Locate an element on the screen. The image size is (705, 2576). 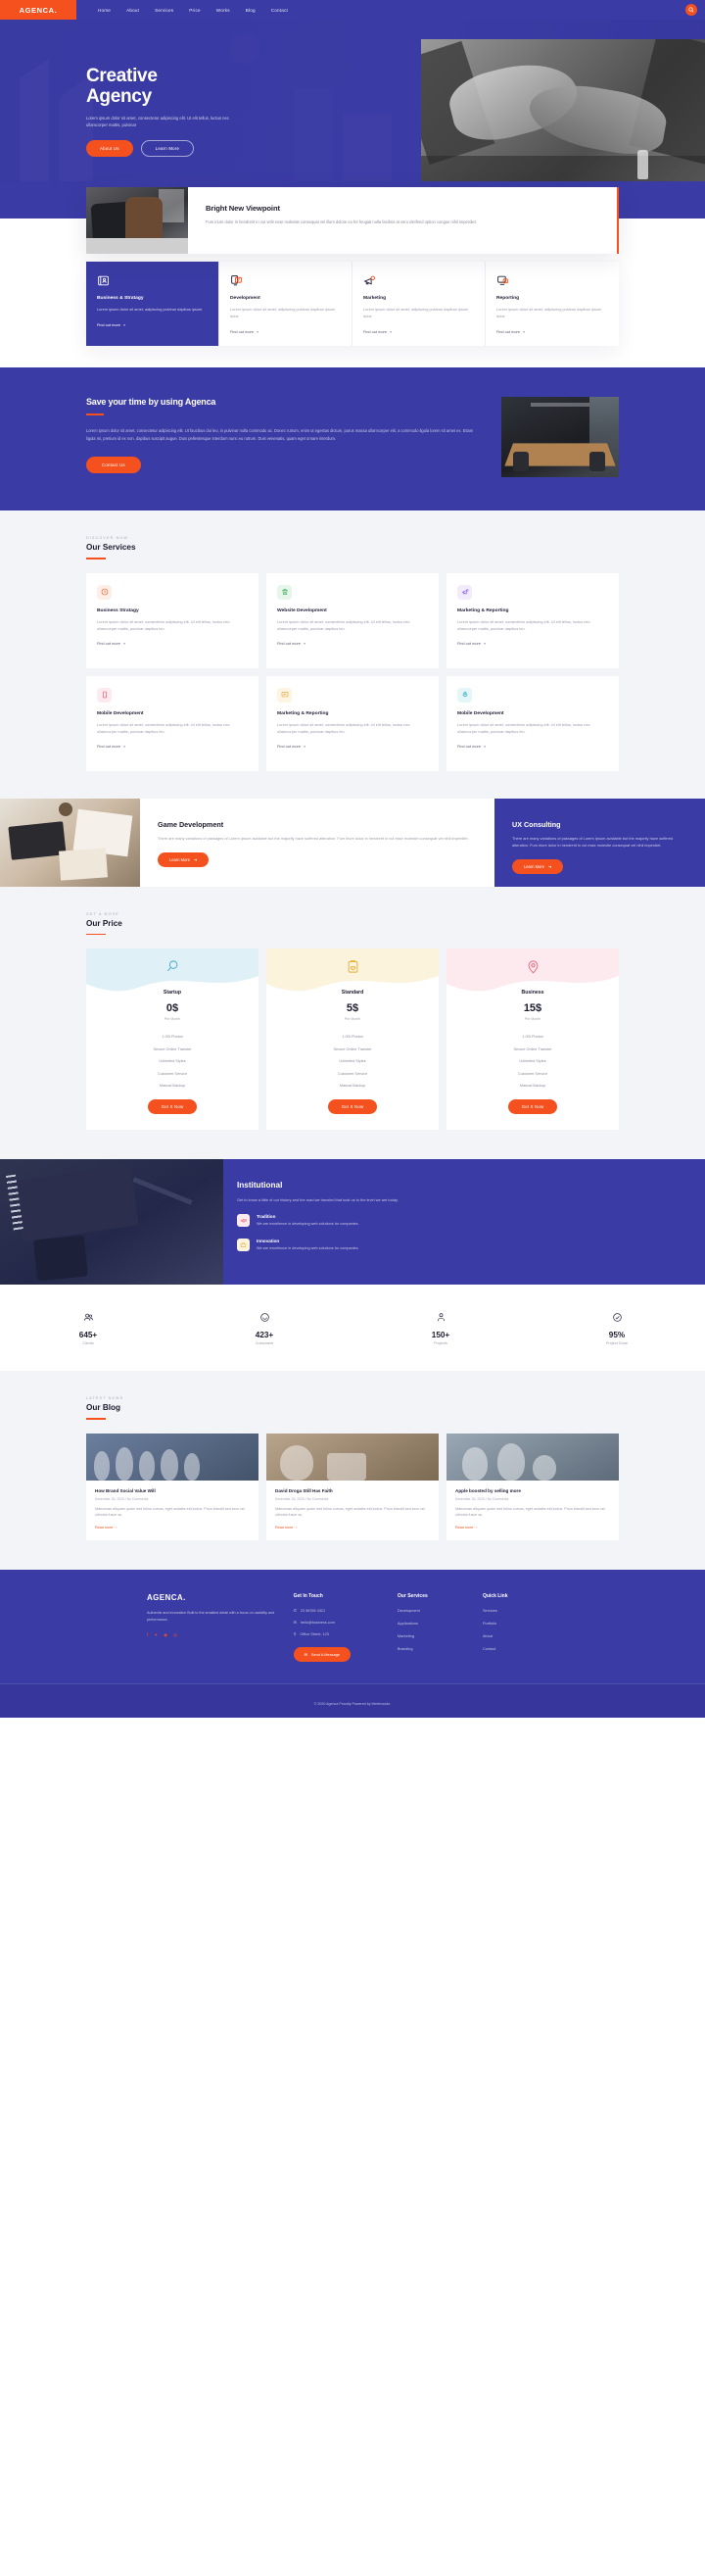
footer-link-about: About is located at coordinates (520, 1635).